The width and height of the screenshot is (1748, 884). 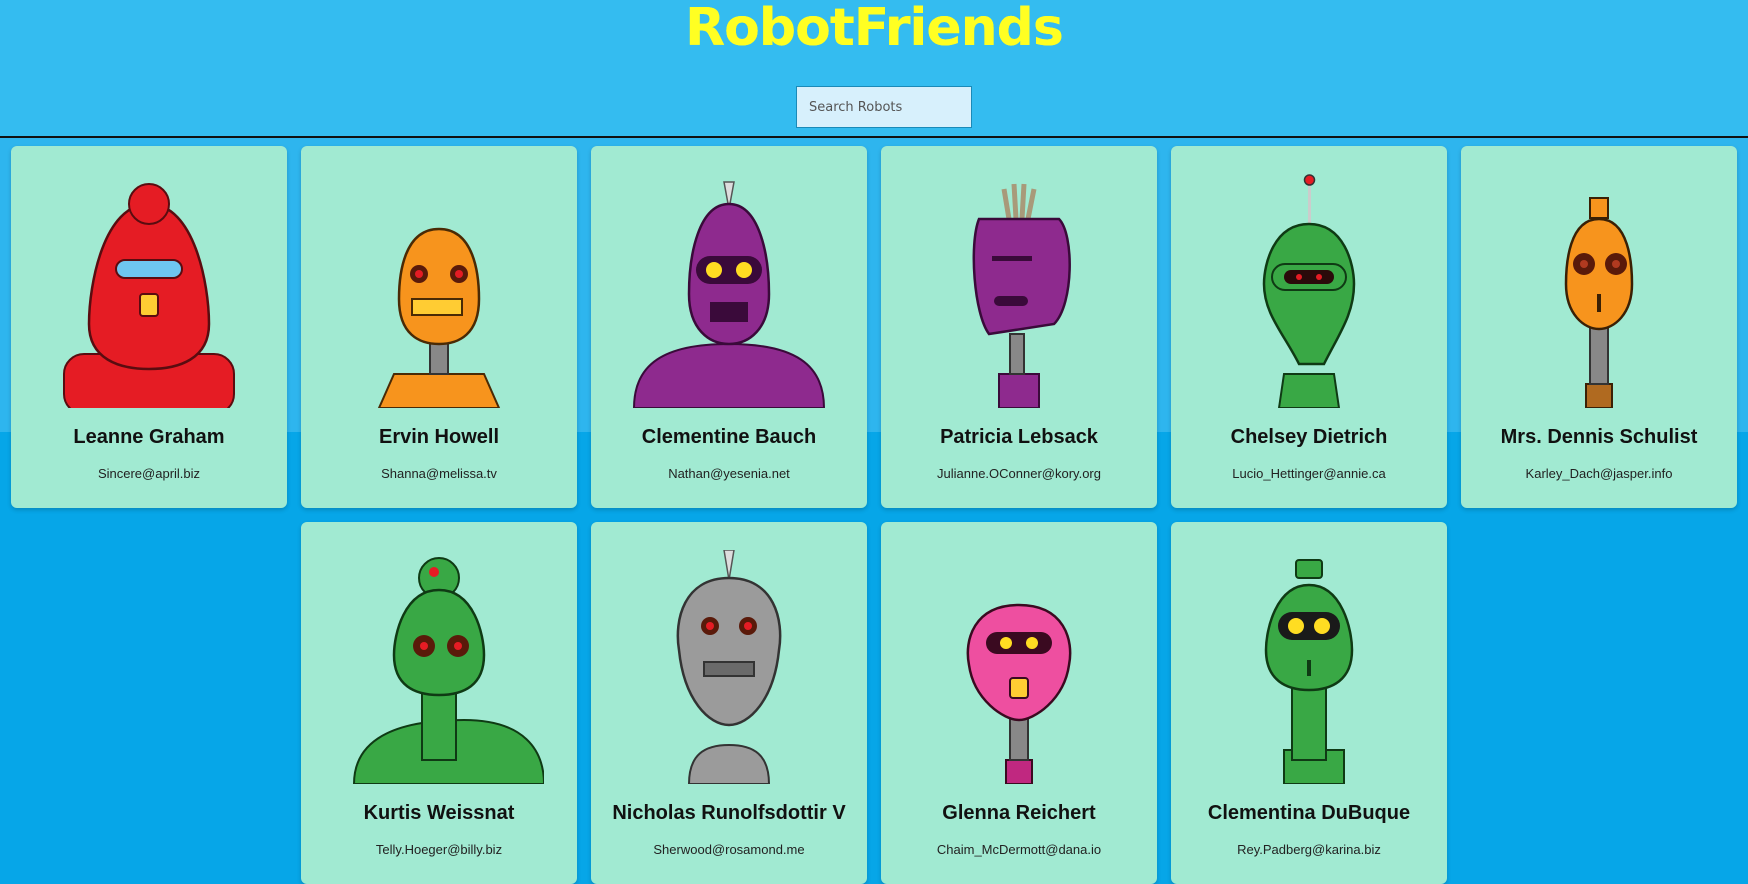 I want to click on robot-name: Clementine Bauch, so click(x=729, y=437).